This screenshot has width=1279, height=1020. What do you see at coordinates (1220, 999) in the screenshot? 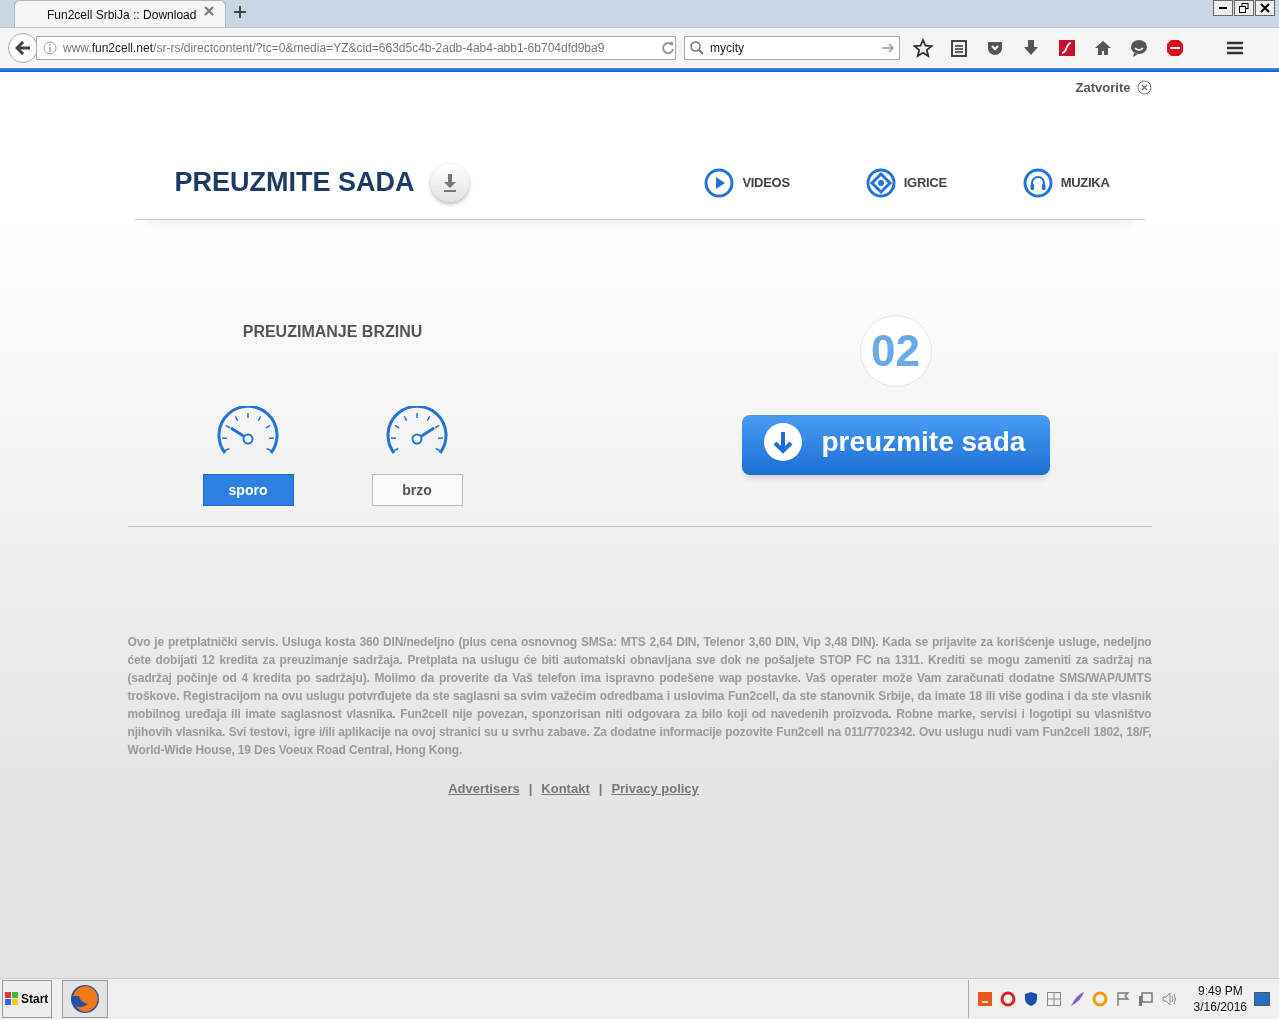
I see `clock: 9:49 PM 3/16/2016` at bounding box center [1220, 999].